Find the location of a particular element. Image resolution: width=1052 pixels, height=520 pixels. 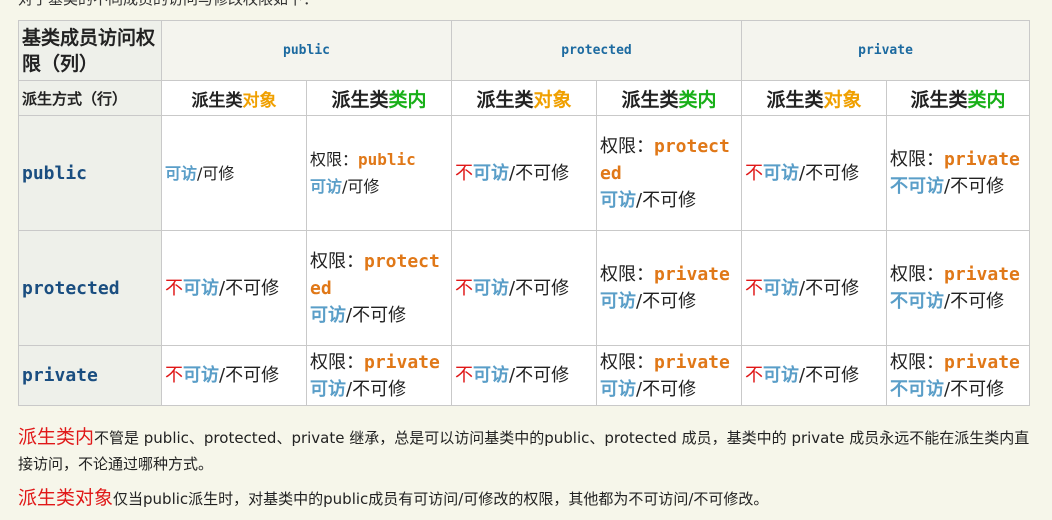

row-header-protected: protected is located at coordinates (90, 288).